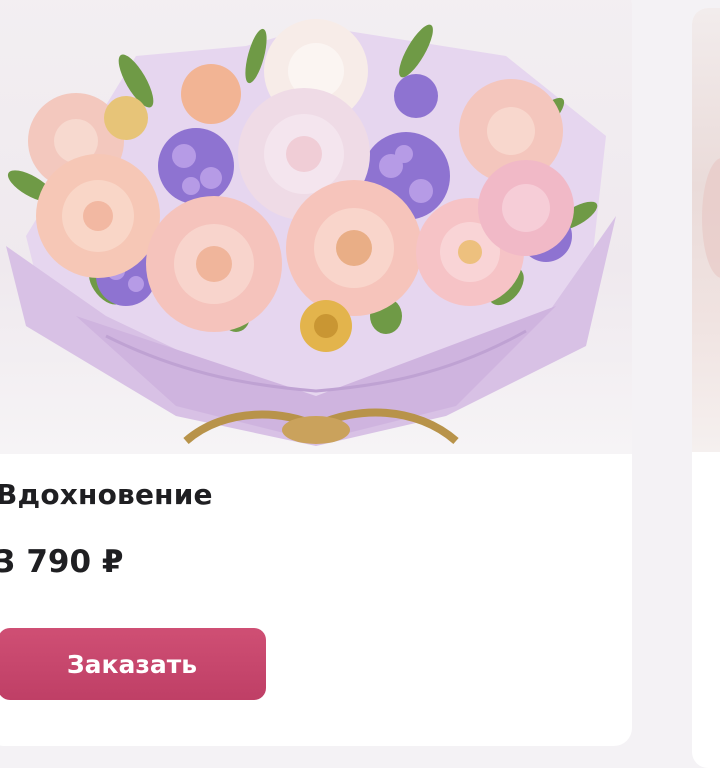  Describe the element at coordinates (133, 664) in the screenshot. I see `order-button: Заказать` at that location.